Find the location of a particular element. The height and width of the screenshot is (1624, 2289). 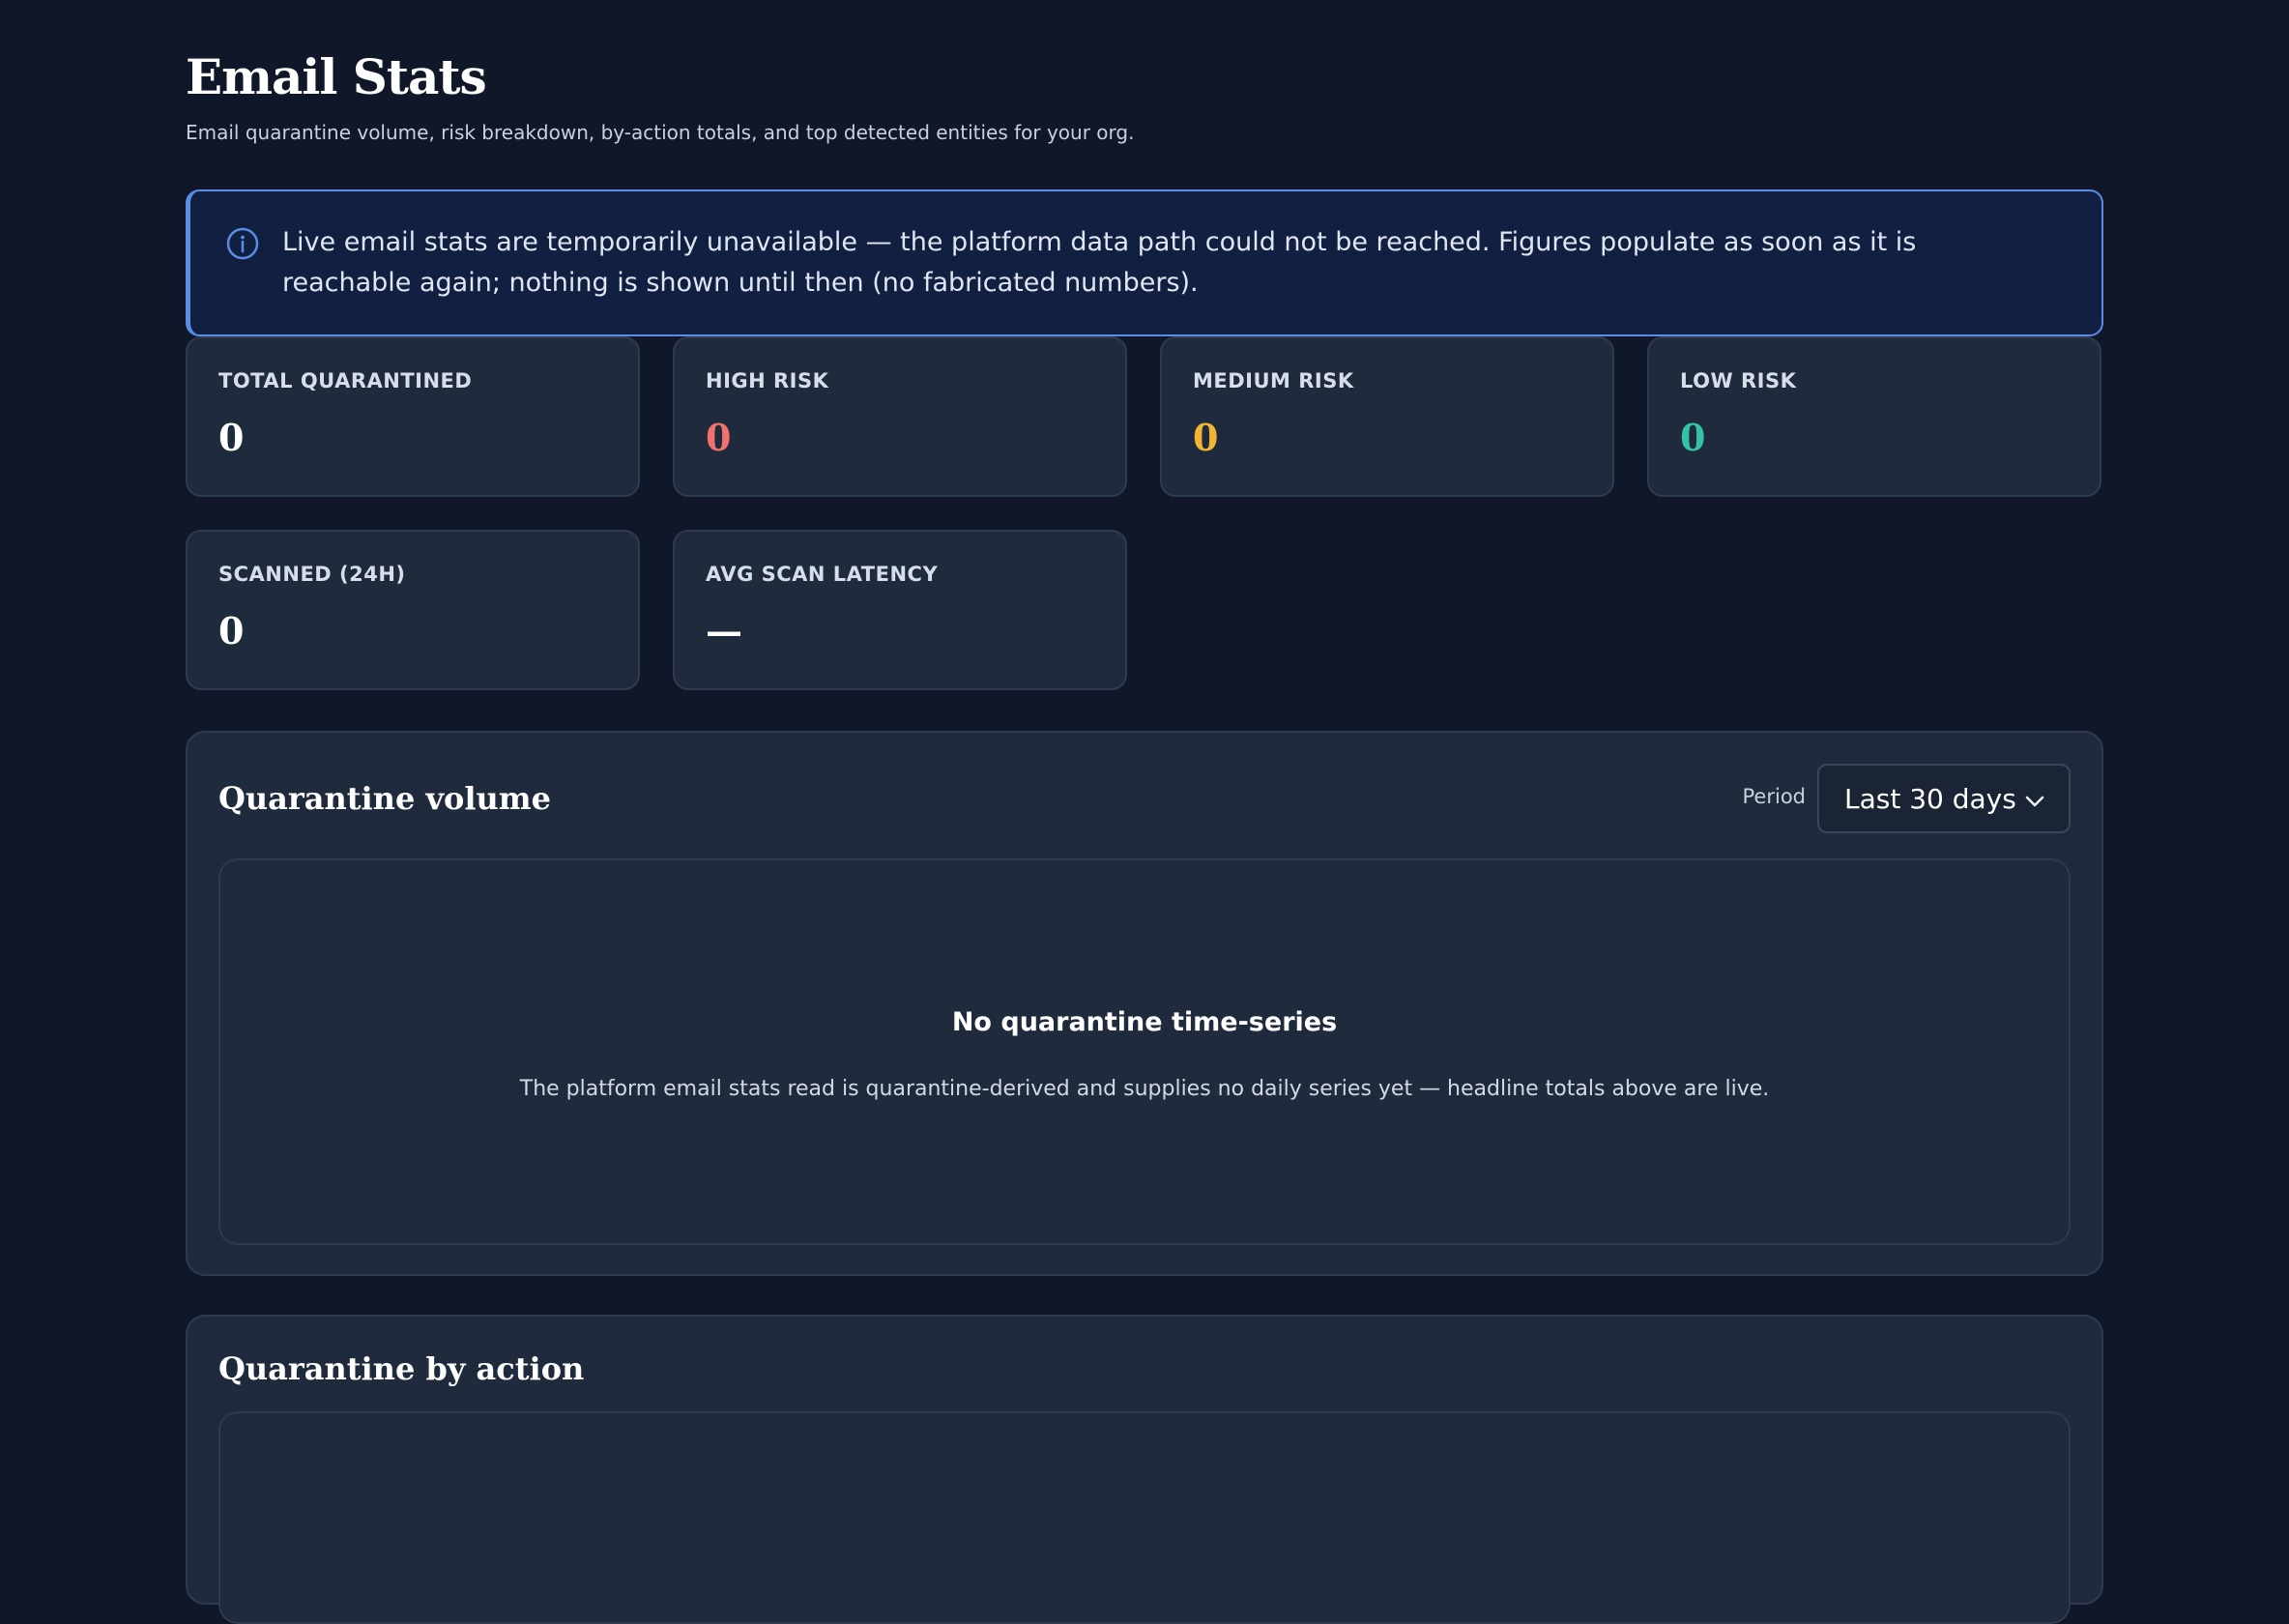

stat-label: AVG SCAN LATENCY is located at coordinates (822, 575).